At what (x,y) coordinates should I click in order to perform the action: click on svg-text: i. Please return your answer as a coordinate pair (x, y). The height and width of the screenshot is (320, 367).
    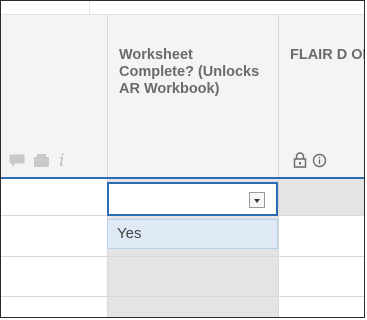
    Looking at the image, I should click on (61, 160).